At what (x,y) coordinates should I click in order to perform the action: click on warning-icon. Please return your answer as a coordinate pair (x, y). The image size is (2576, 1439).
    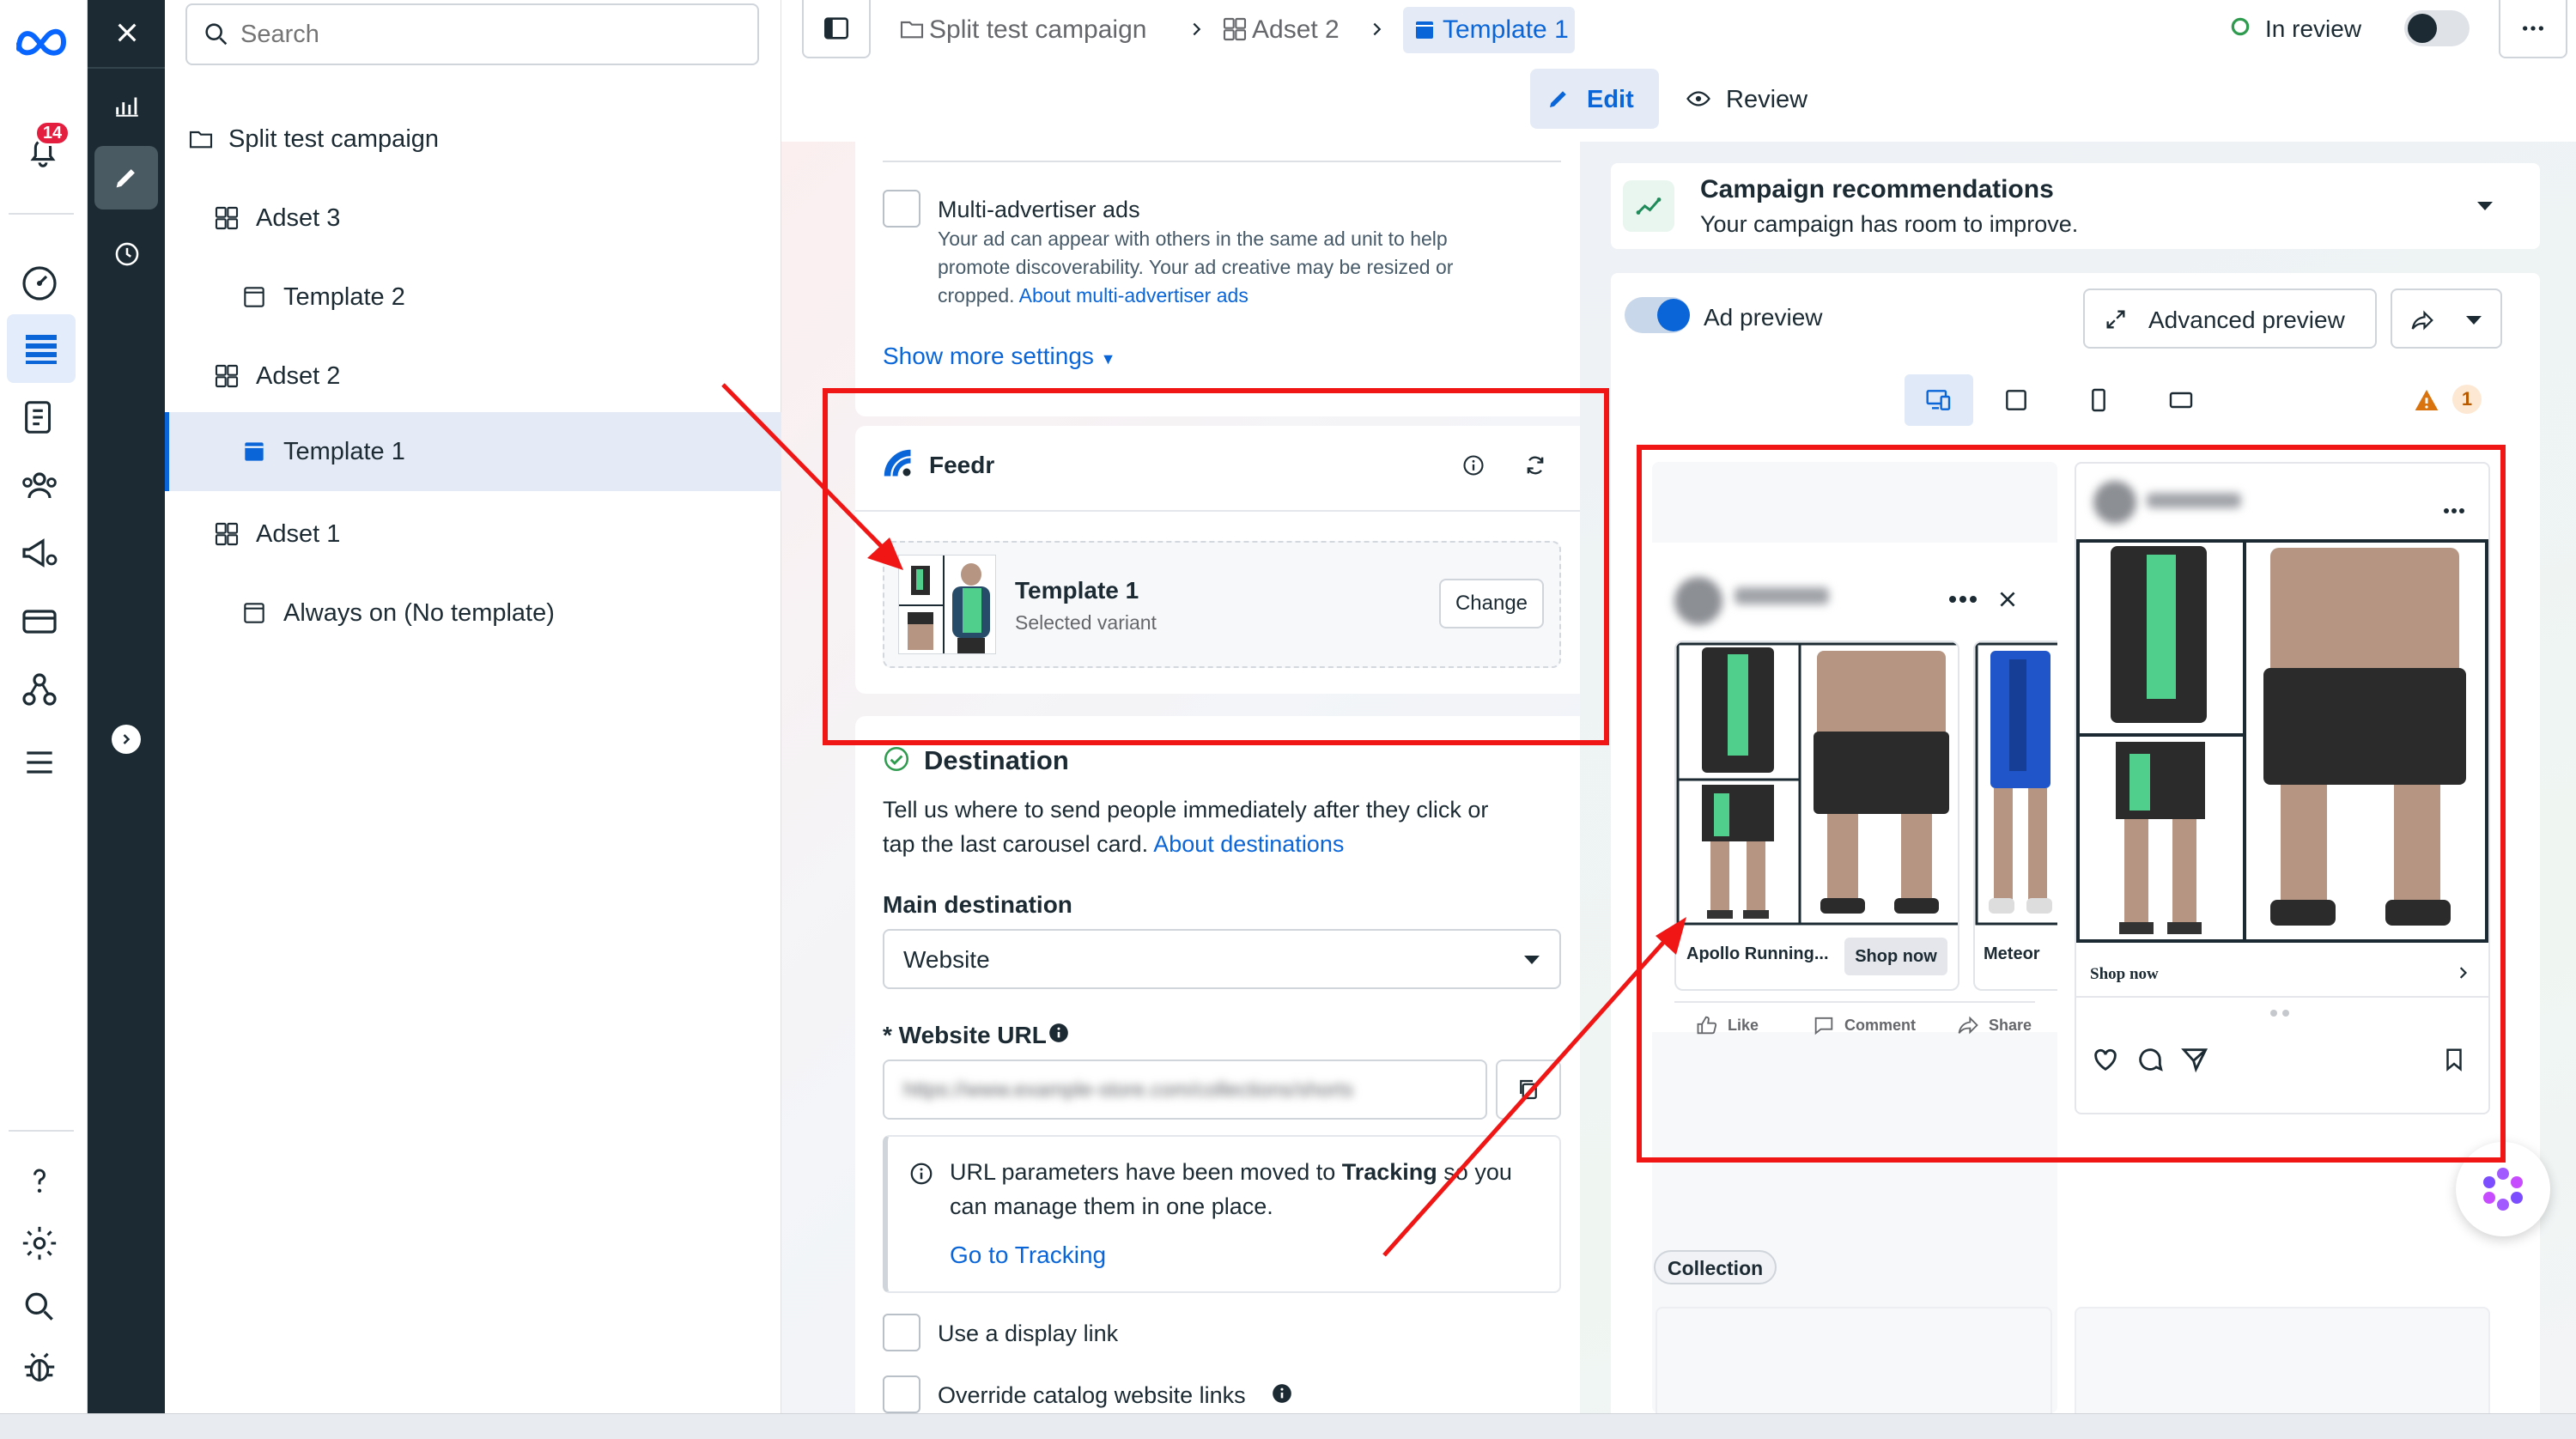
    Looking at the image, I should click on (2427, 400).